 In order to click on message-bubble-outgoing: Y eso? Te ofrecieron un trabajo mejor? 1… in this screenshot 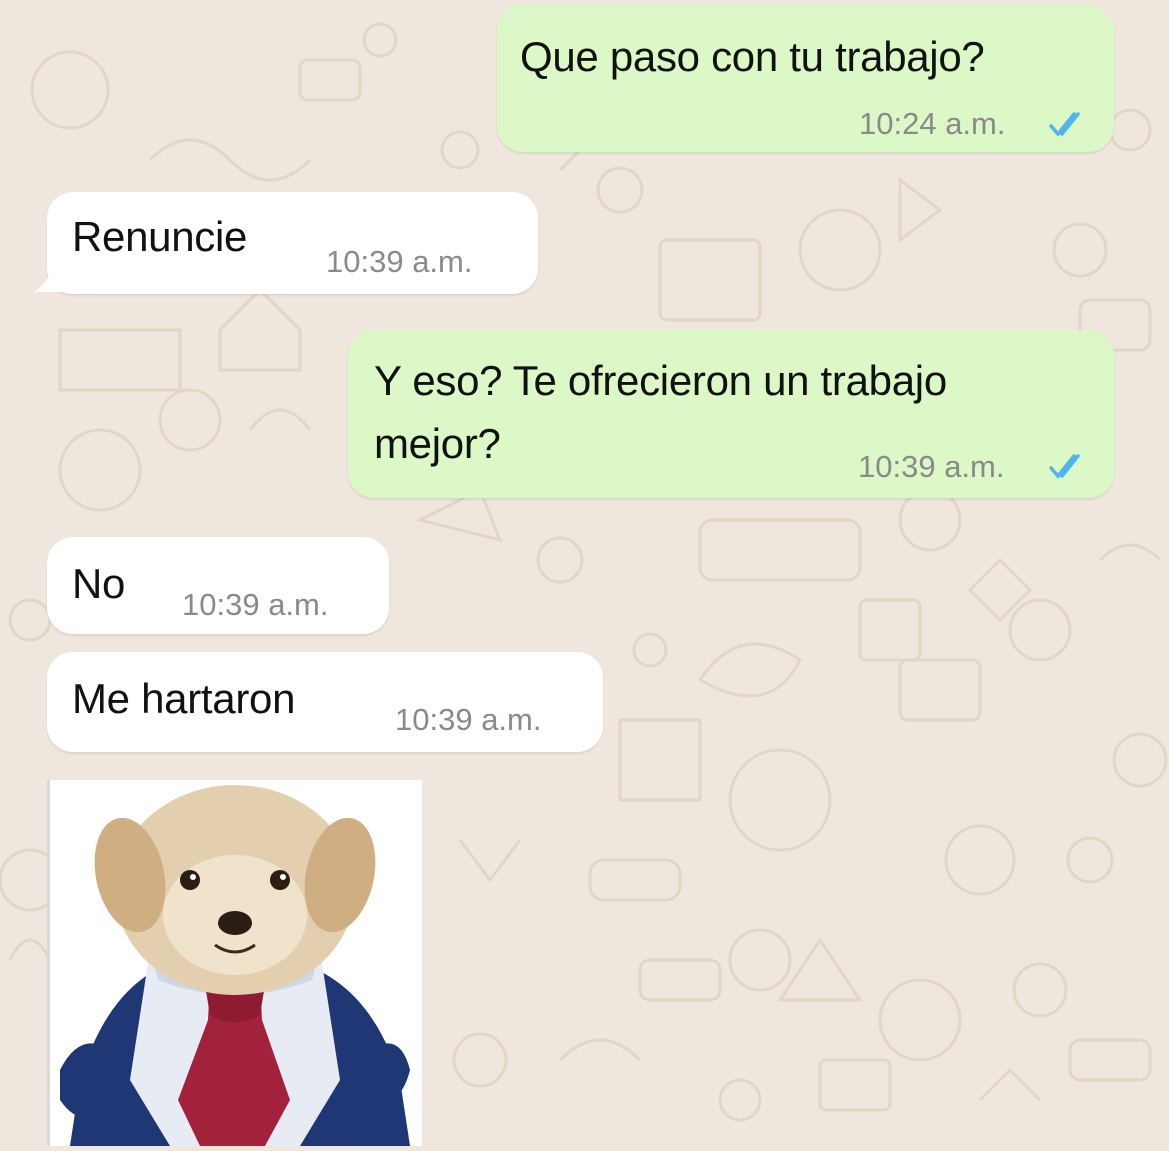, I will do `click(731, 414)`.